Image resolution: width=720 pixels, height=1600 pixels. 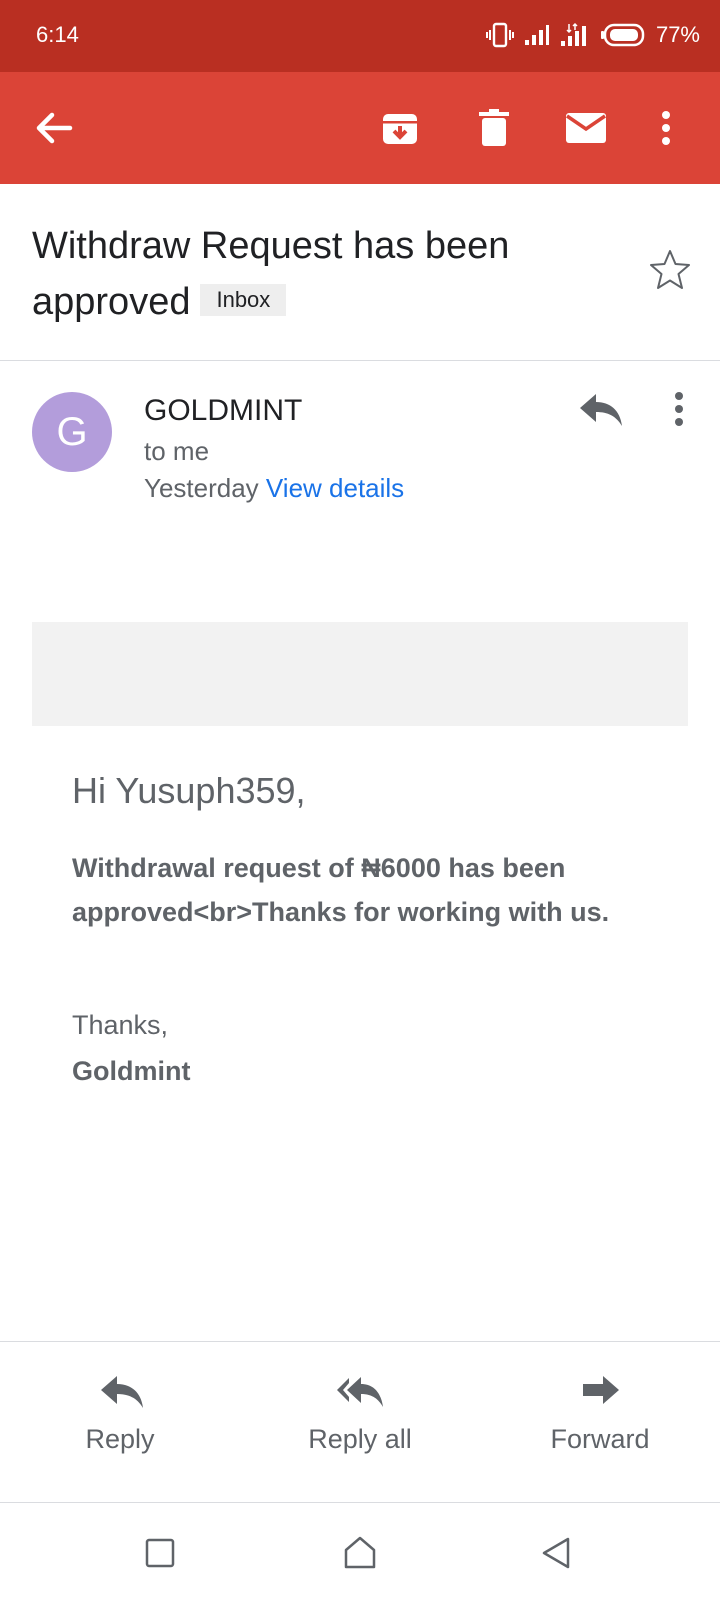 I want to click on date-text: Yesterday, so click(x=201, y=488).